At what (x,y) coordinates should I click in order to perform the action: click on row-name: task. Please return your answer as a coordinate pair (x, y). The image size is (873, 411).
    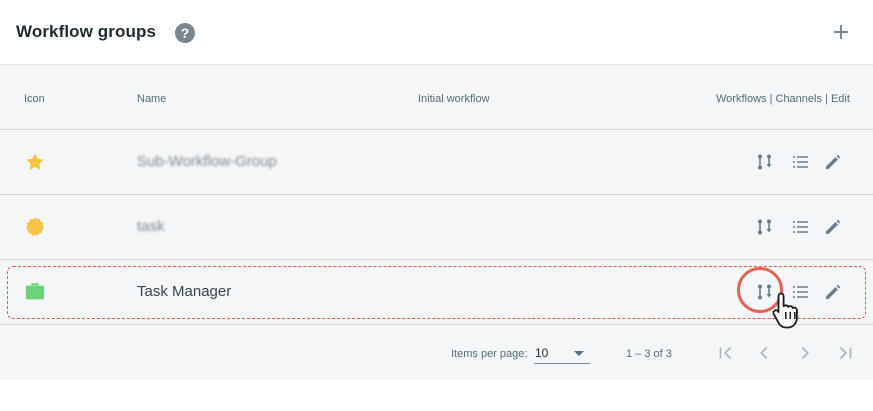
    Looking at the image, I should click on (151, 226).